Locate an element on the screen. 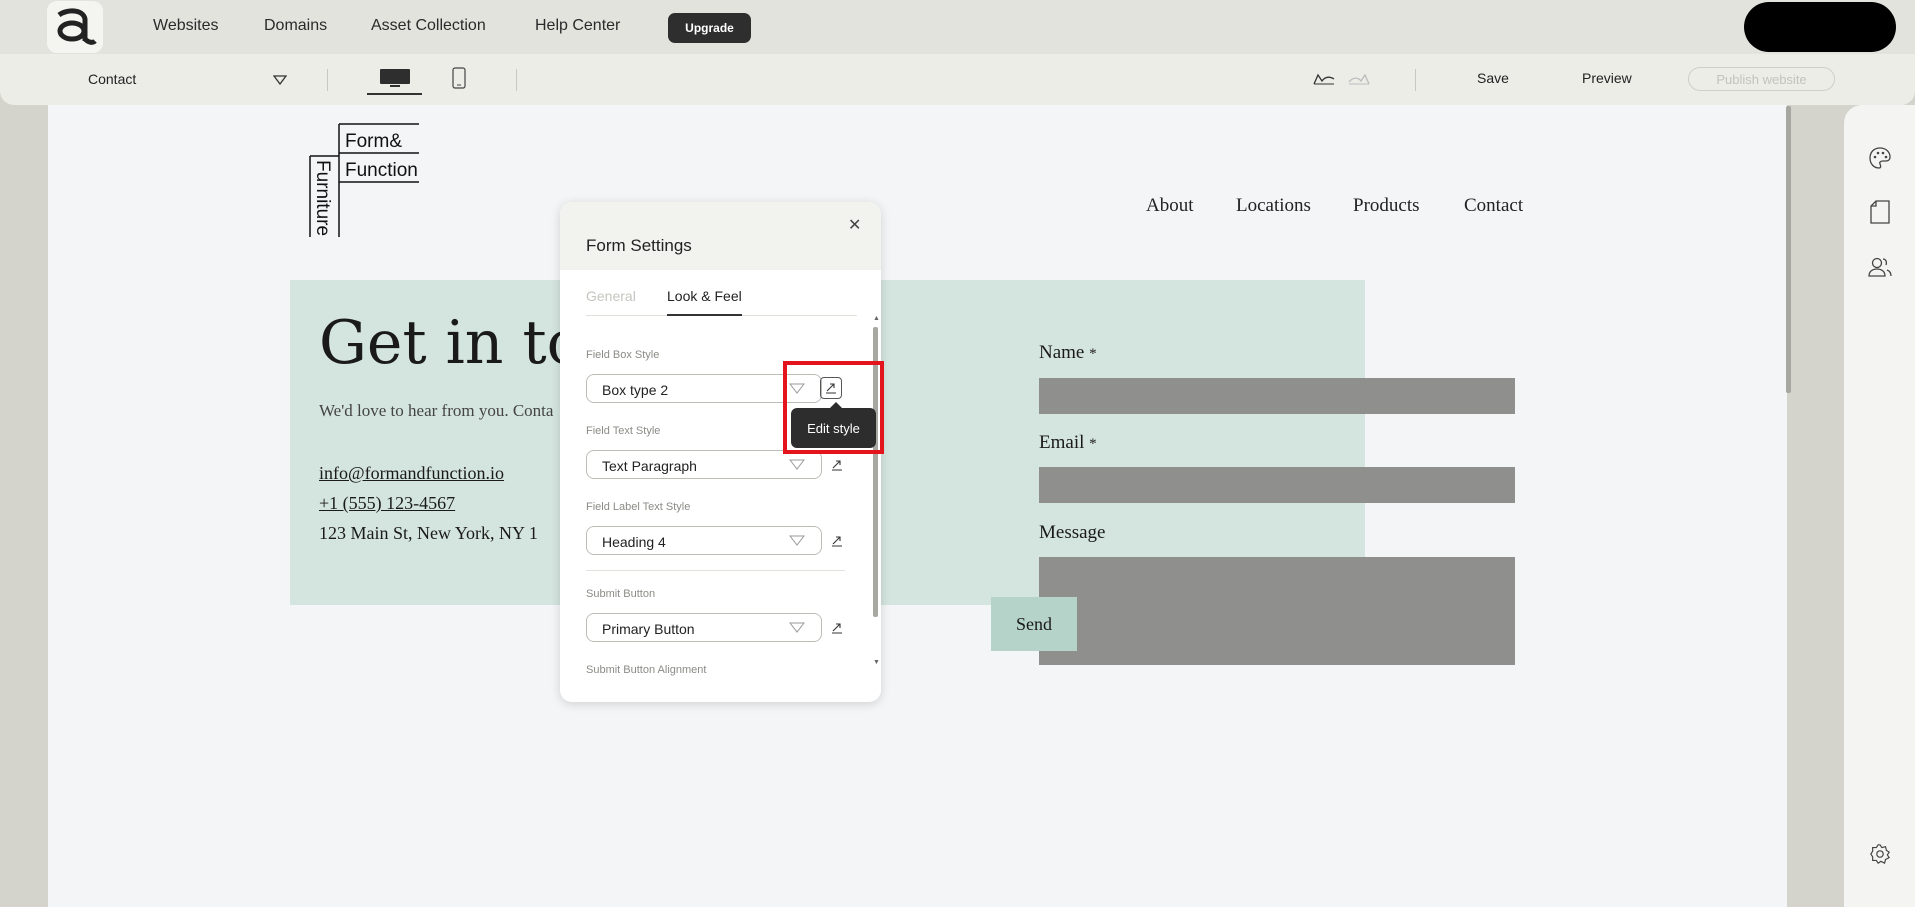 The width and height of the screenshot is (1915, 907). app-logo-icon is located at coordinates (77, 26).